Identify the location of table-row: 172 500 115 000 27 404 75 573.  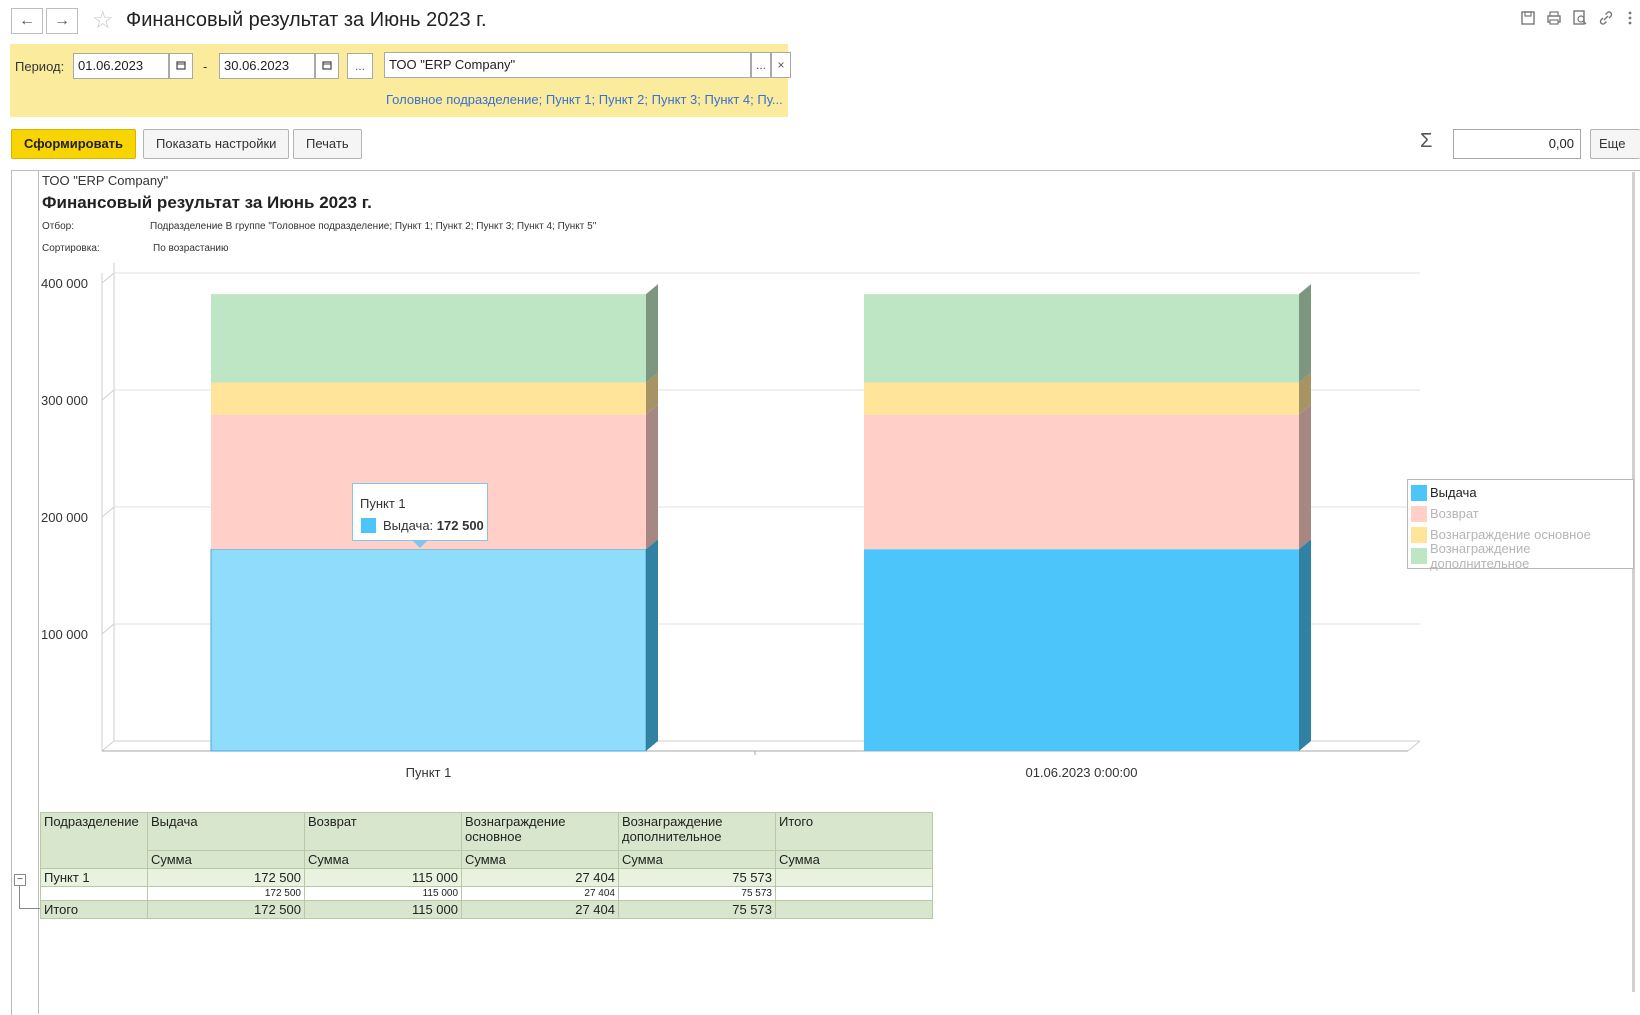
(486, 893).